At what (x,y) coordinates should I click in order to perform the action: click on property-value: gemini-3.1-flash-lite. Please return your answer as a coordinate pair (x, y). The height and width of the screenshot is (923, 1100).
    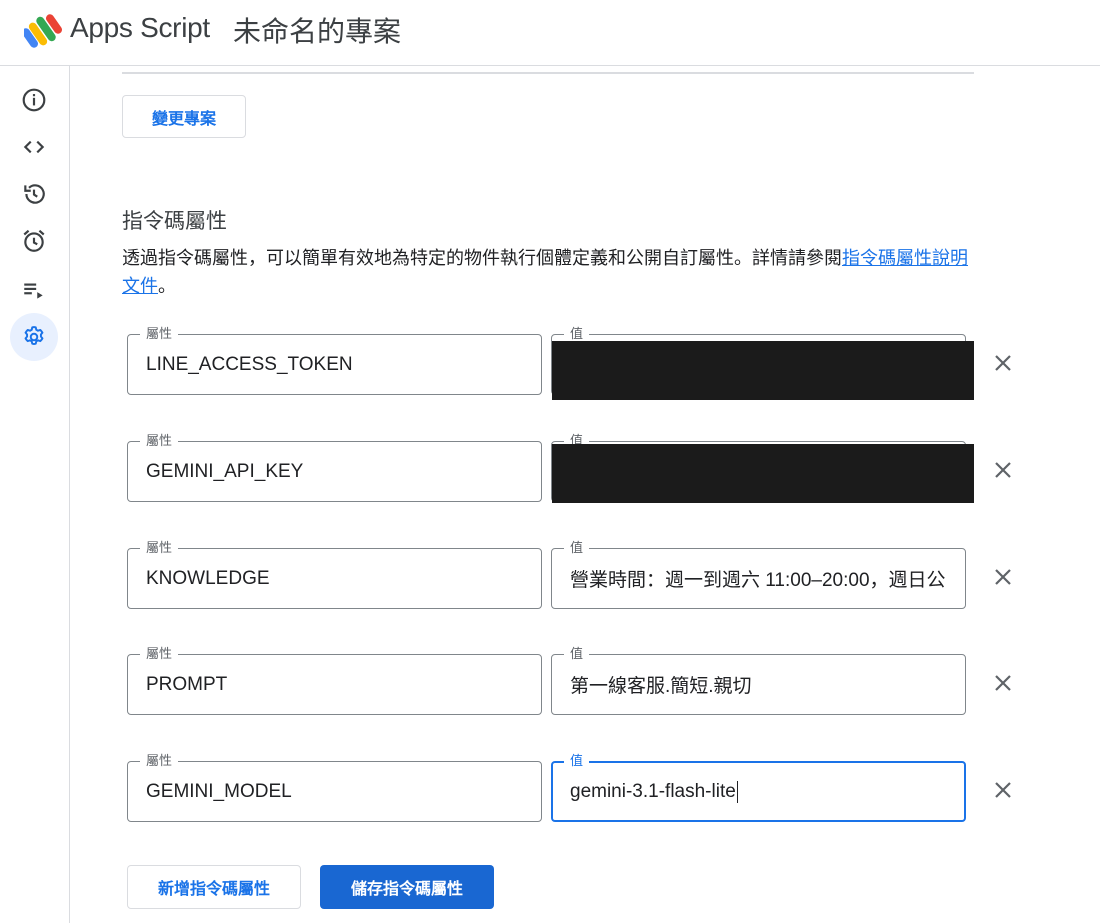
    Looking at the image, I should click on (653, 791).